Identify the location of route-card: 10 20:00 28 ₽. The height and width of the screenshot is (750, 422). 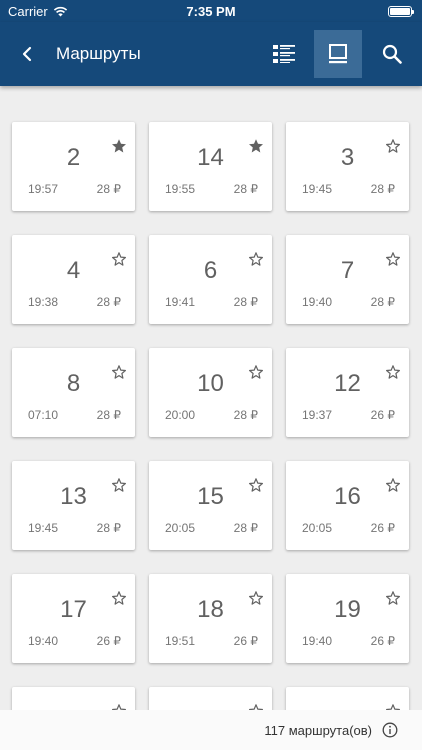
(210, 392).